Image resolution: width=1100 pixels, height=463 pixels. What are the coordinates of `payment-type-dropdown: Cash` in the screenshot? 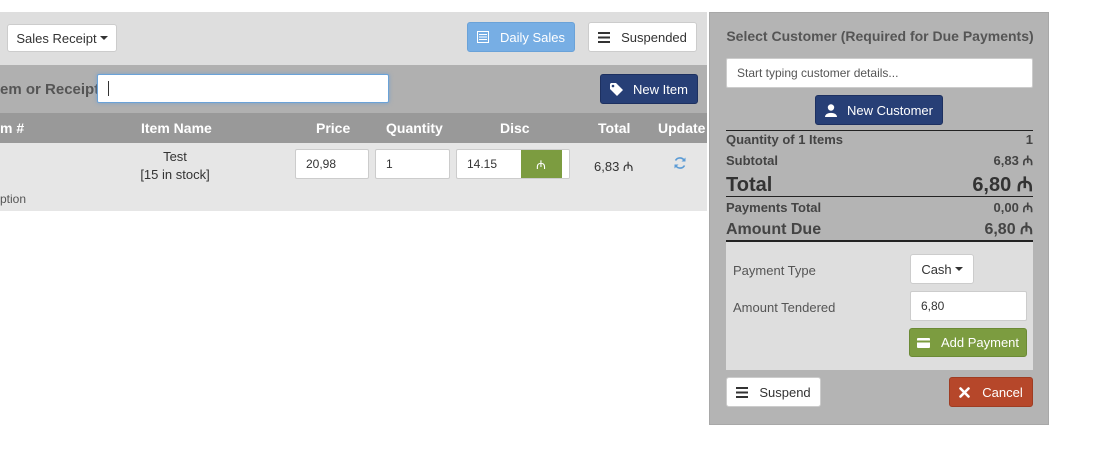 It's located at (942, 269).